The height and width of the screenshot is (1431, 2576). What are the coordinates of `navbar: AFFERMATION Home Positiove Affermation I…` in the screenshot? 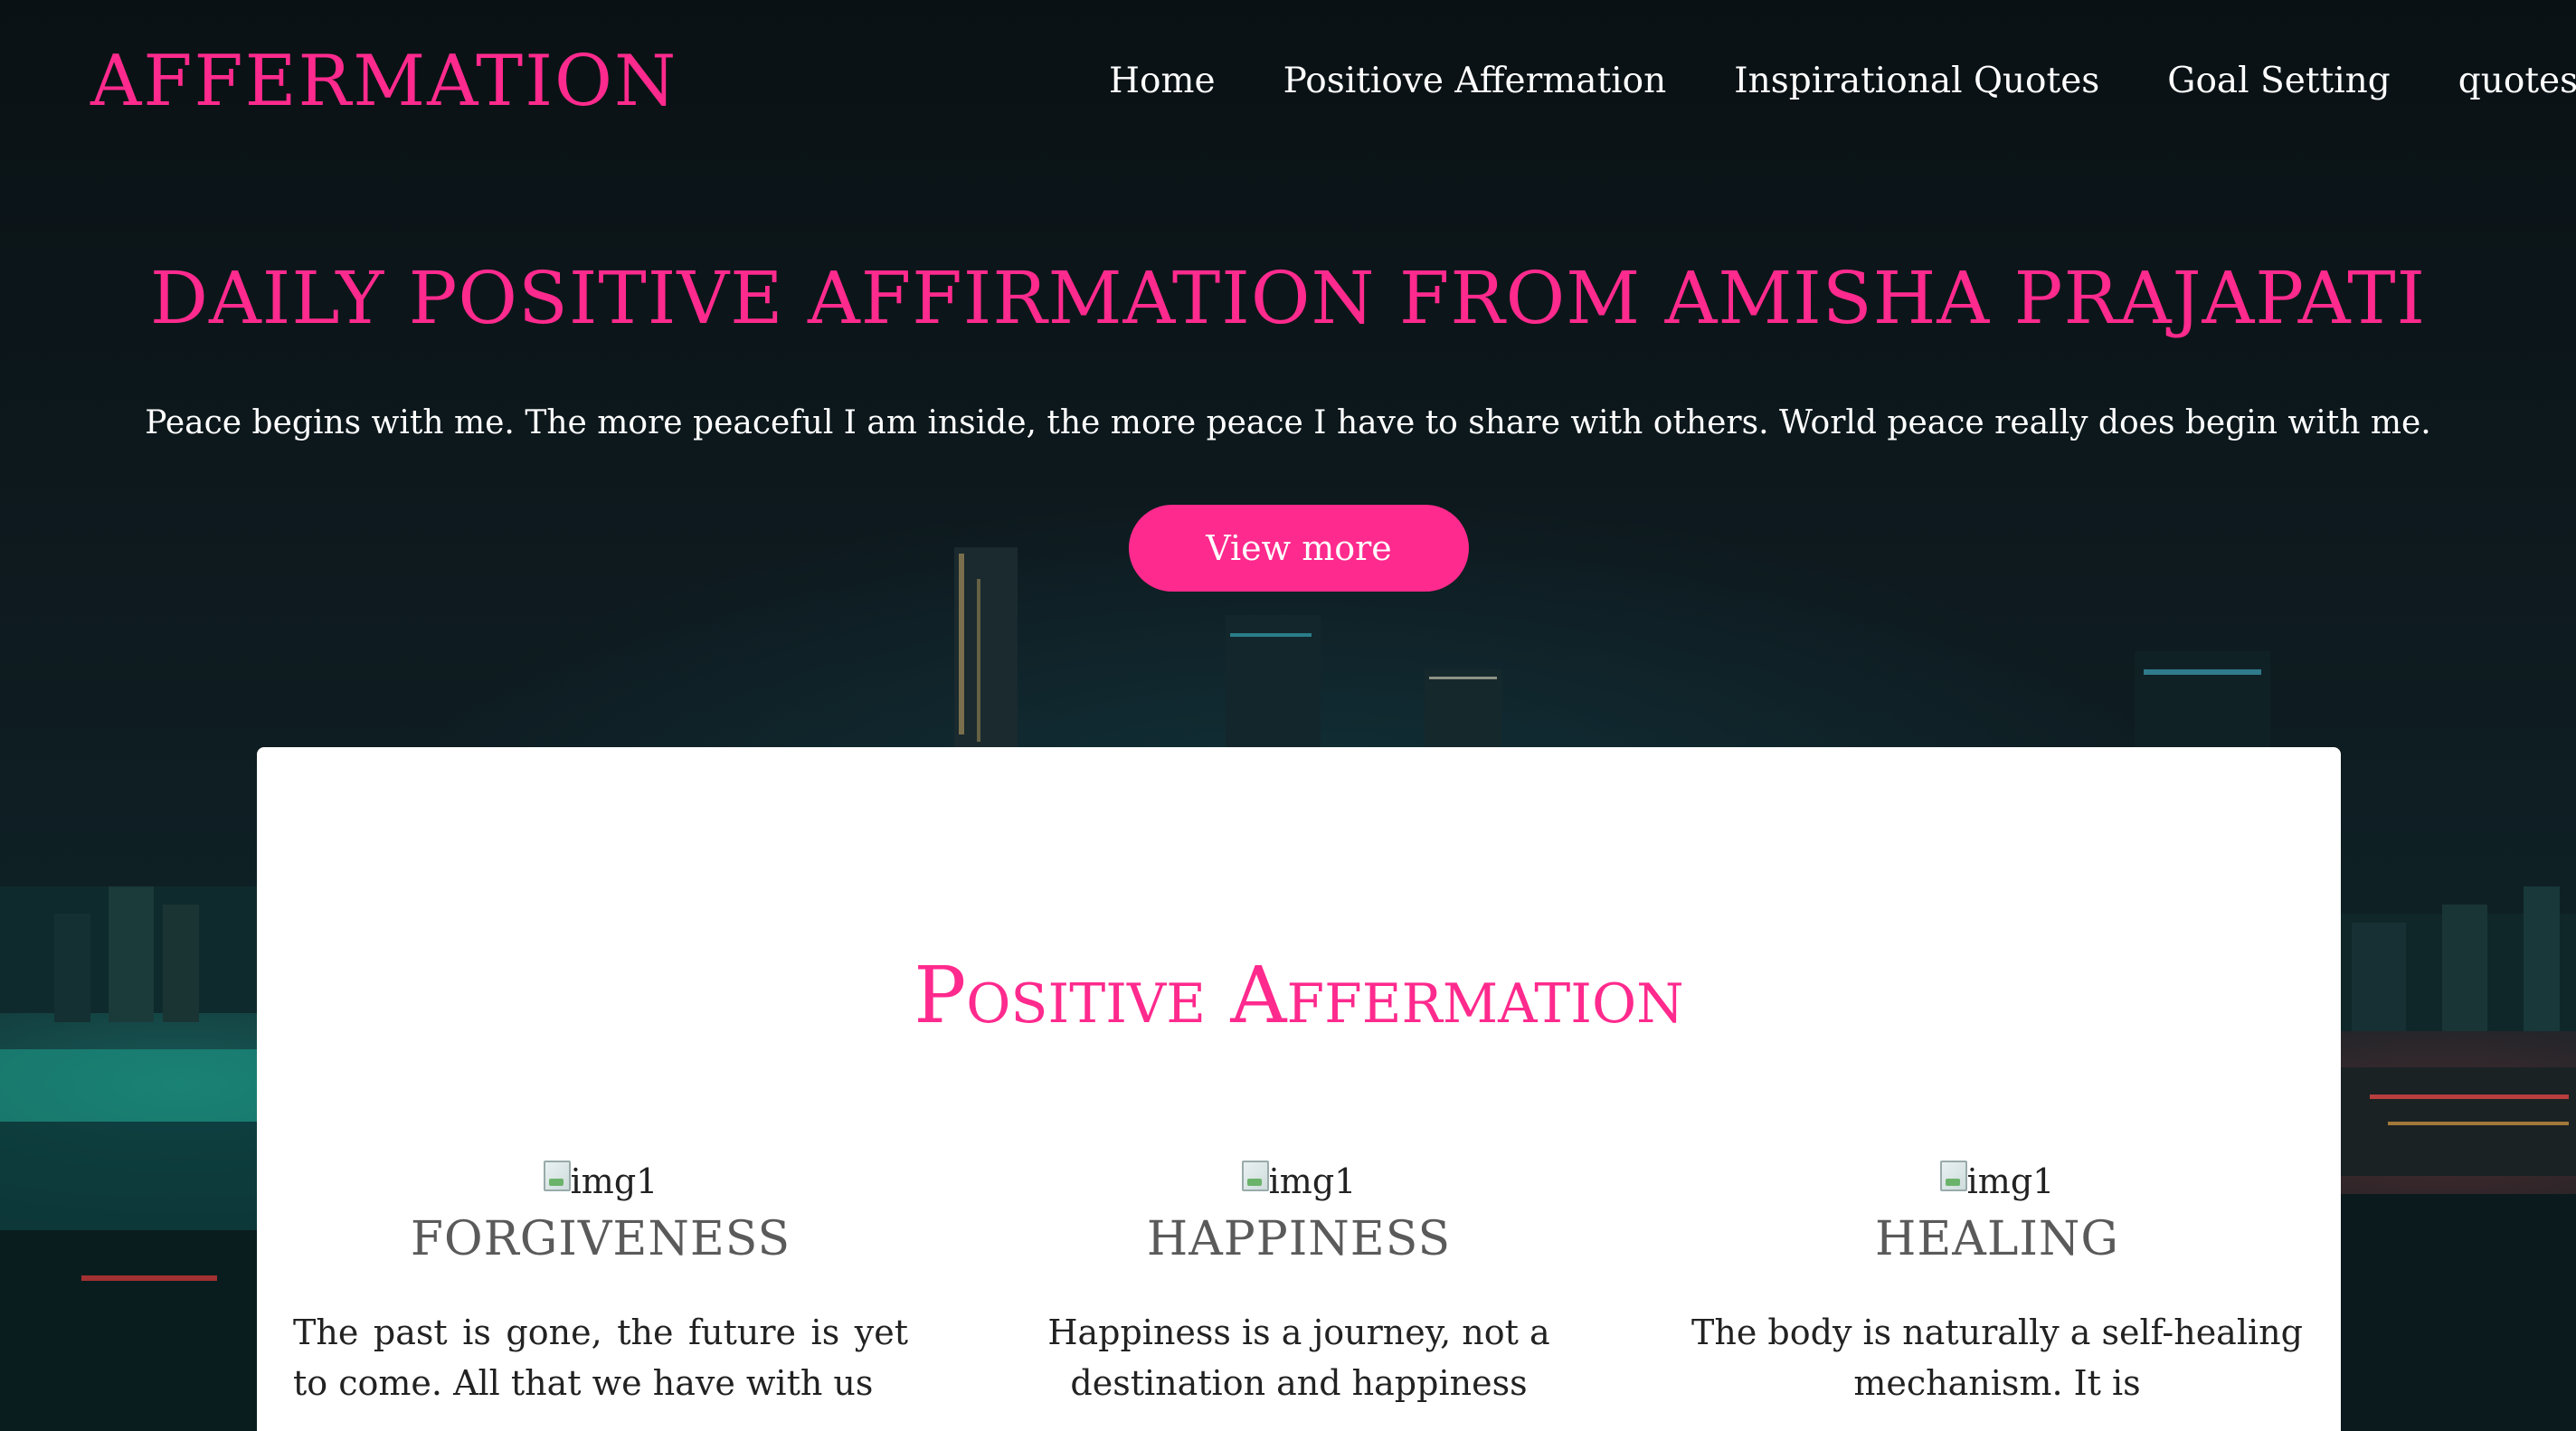 It's located at (1288, 84).